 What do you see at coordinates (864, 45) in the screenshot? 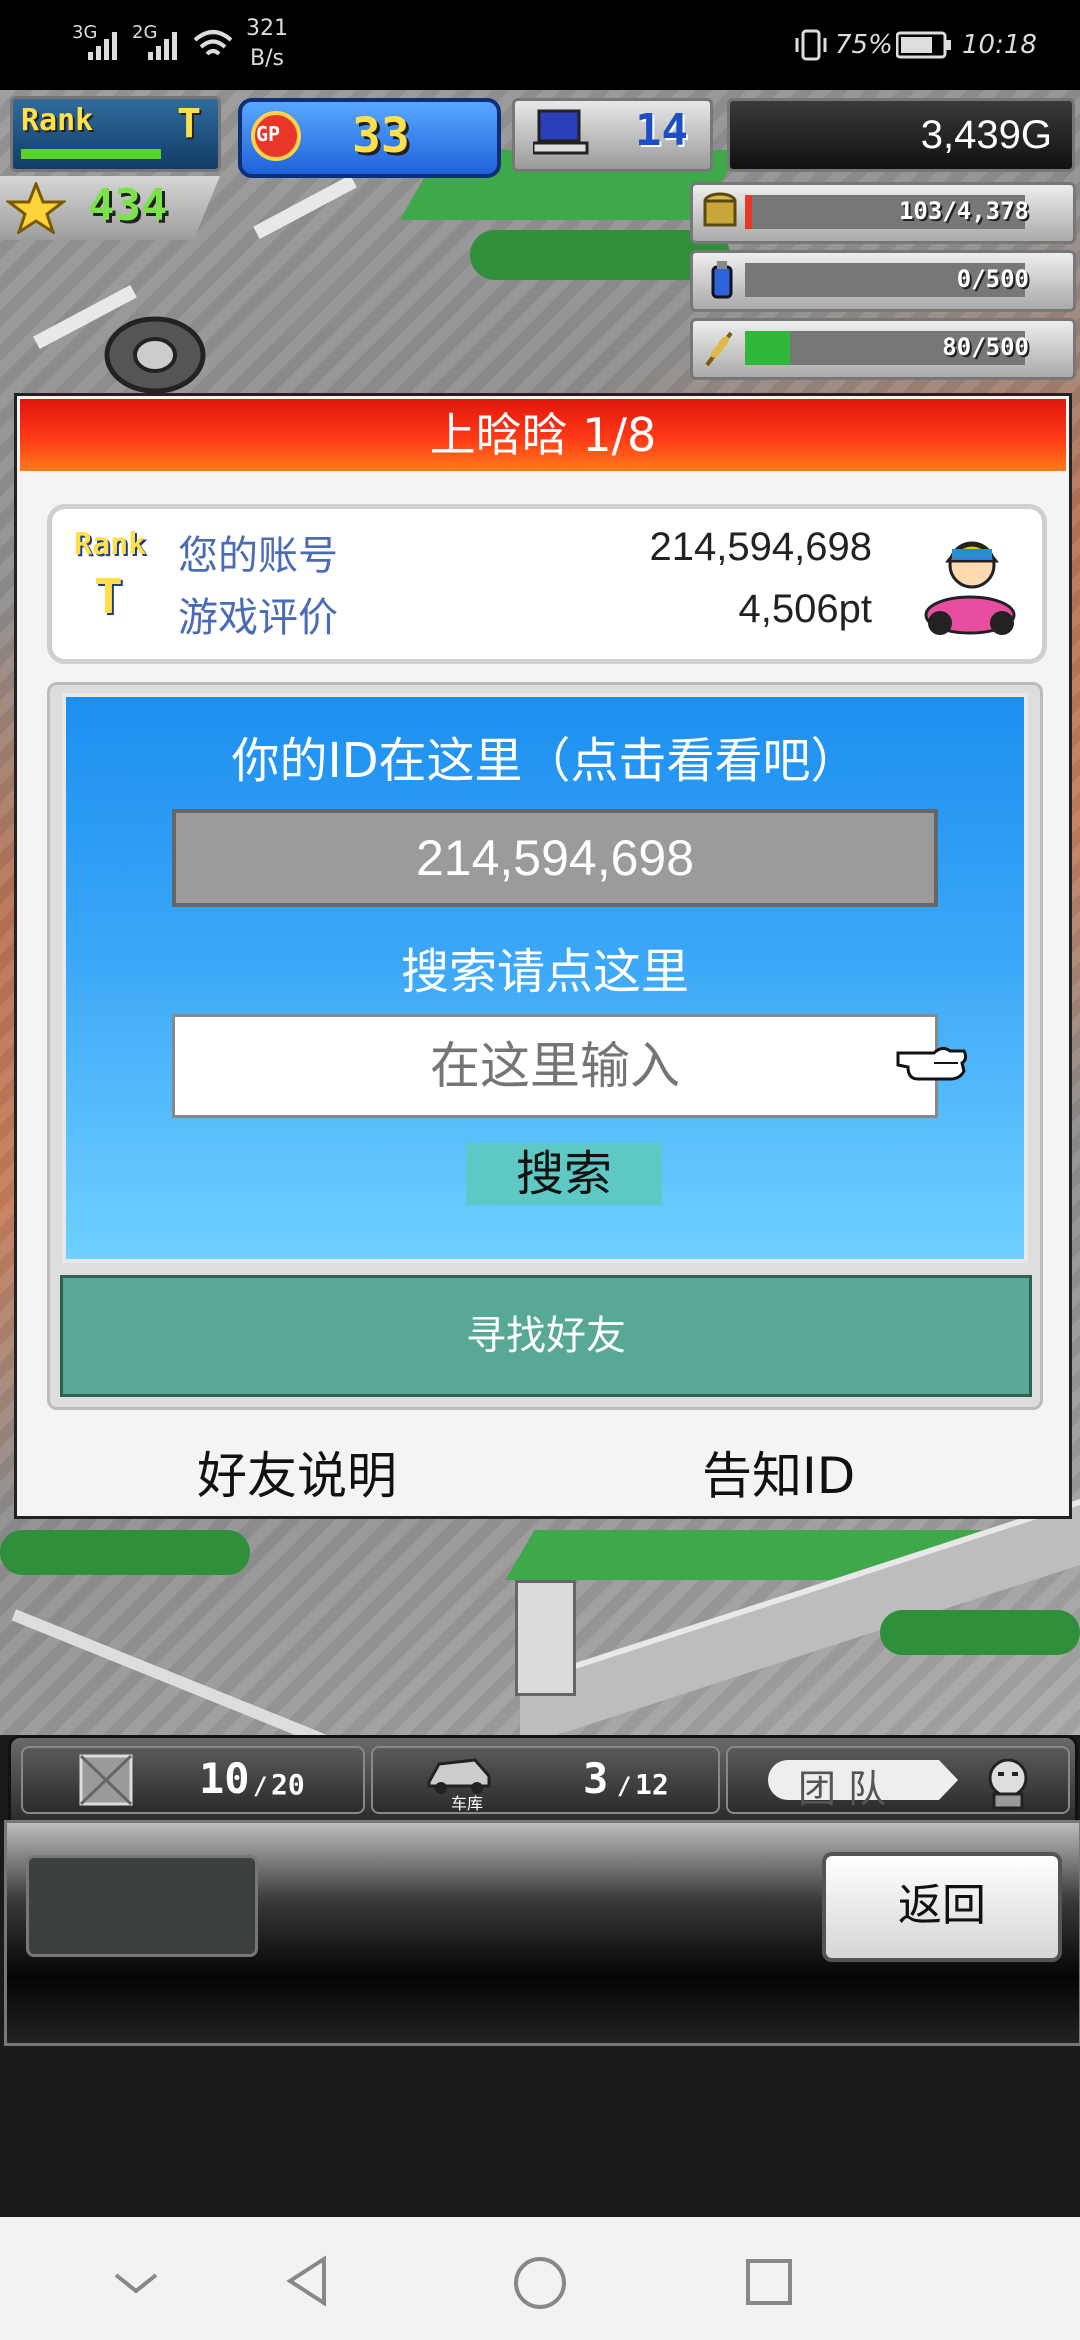
I see `battery-percent: 75%` at bounding box center [864, 45].